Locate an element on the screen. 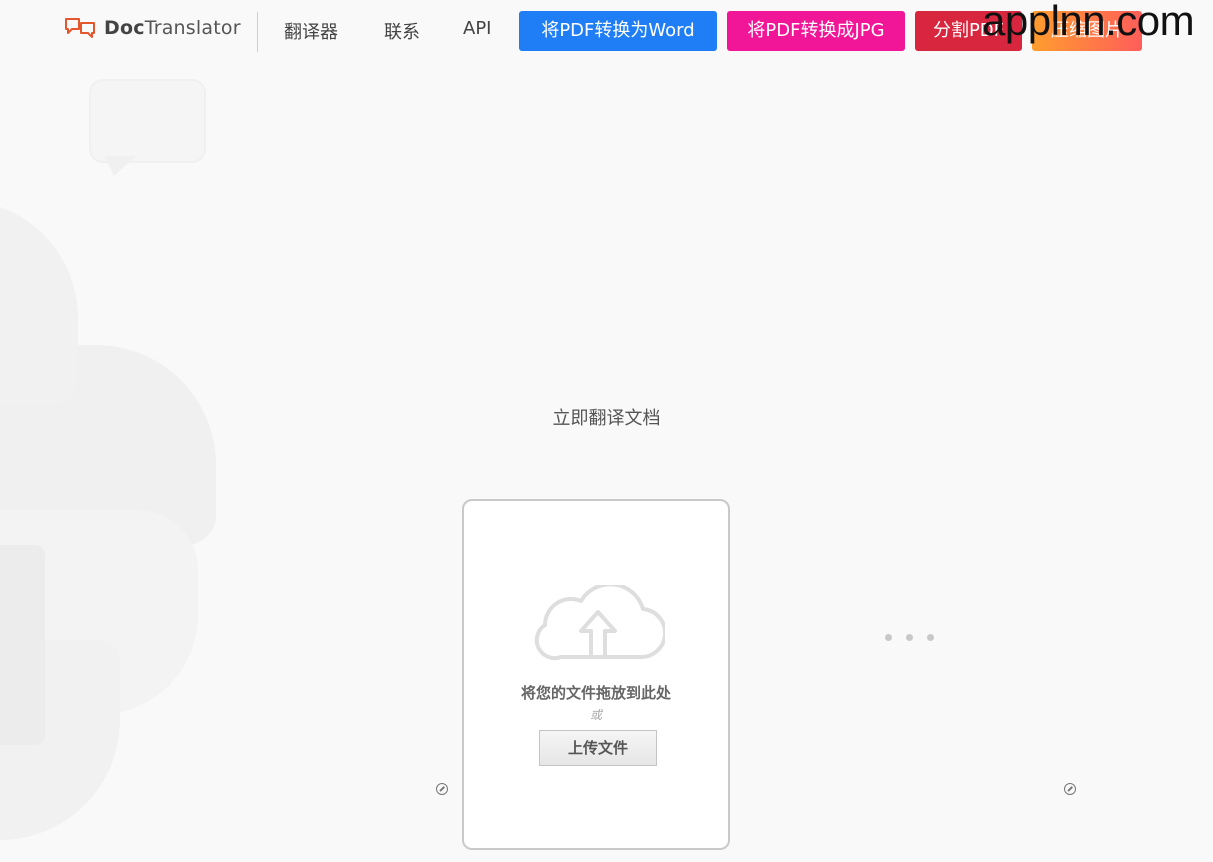 The image size is (1213, 862). logo: DocTranslator is located at coordinates (152, 28).